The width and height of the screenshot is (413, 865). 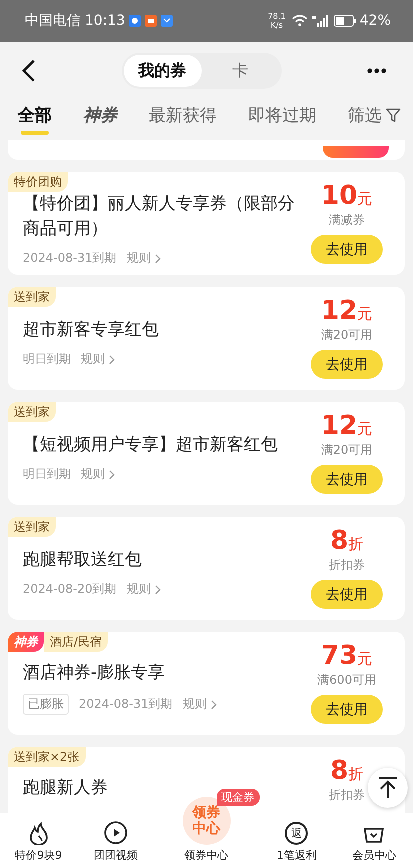 I want to click on coupon-condition: 满减券, so click(x=347, y=220).